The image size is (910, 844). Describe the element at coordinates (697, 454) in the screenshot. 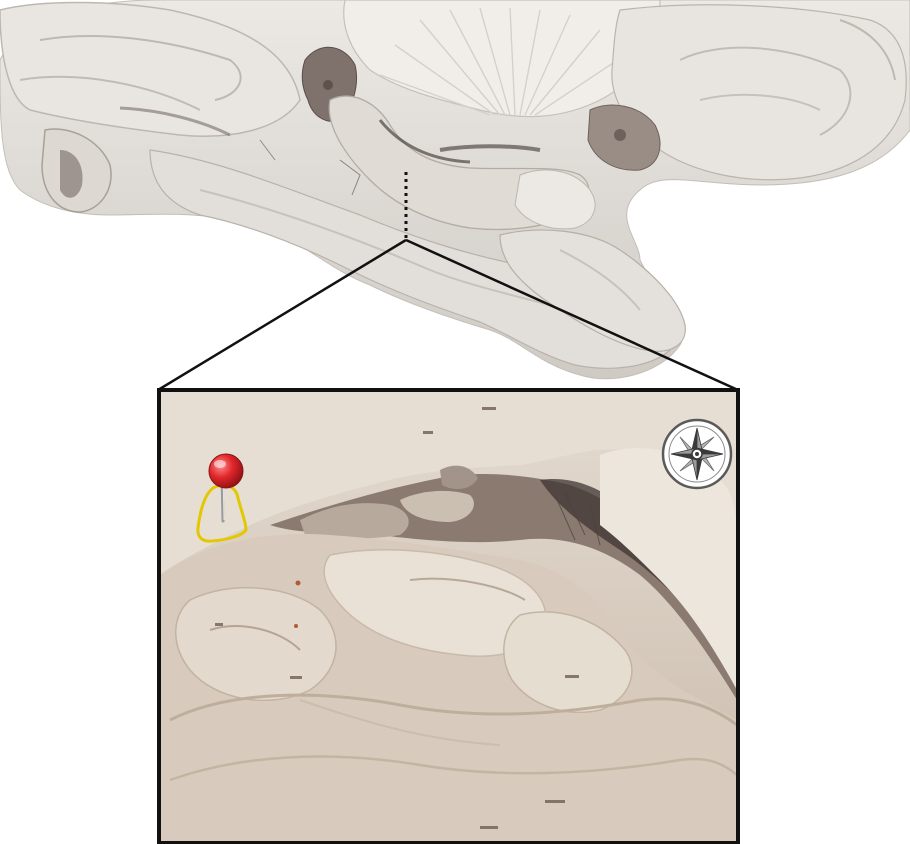

I see `compass-icon` at that location.